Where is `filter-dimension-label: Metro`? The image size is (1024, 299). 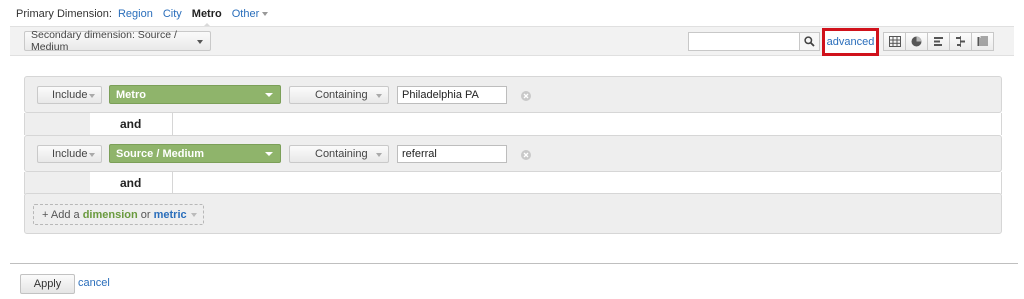
filter-dimension-label: Metro is located at coordinates (131, 94).